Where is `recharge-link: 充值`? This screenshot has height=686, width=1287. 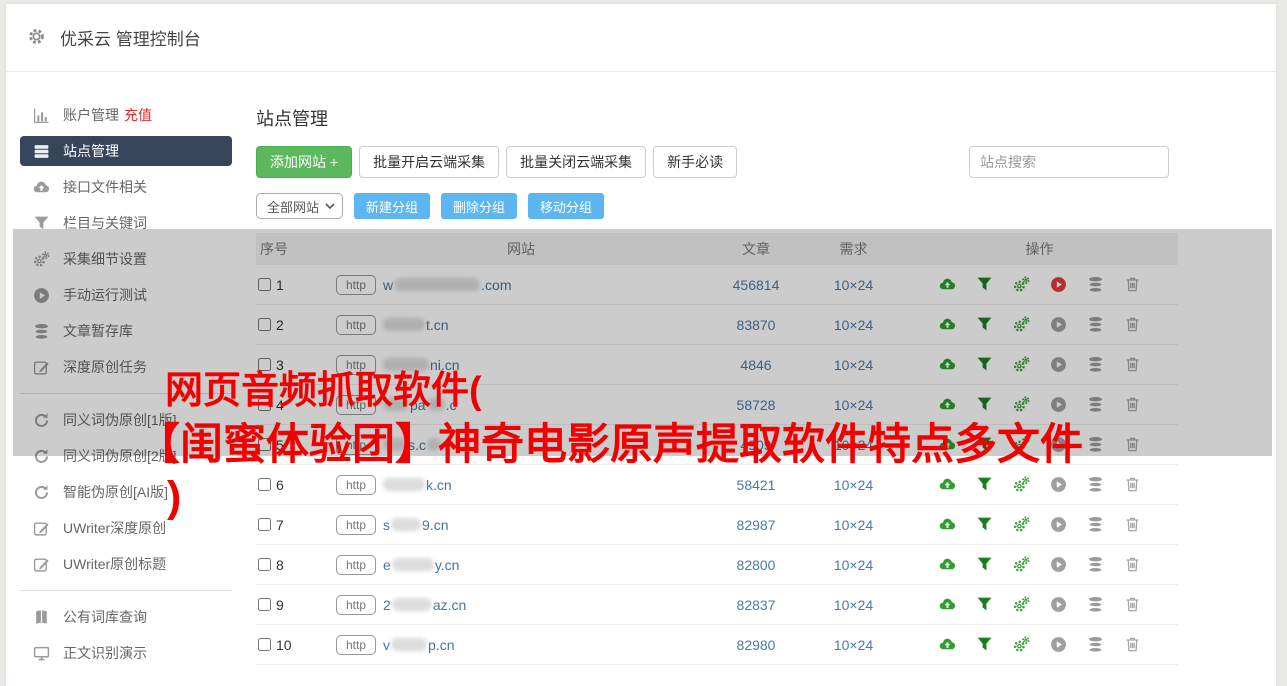
recharge-link: 充值 is located at coordinates (138, 115).